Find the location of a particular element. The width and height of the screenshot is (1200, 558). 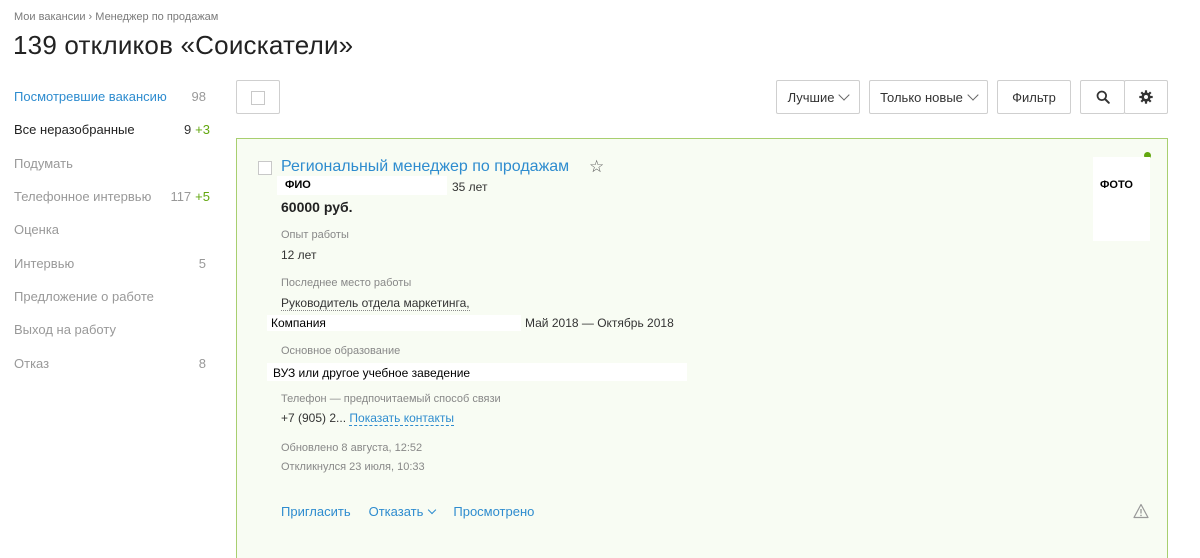

only-new-dropdown-label: Только новые is located at coordinates (921, 97).